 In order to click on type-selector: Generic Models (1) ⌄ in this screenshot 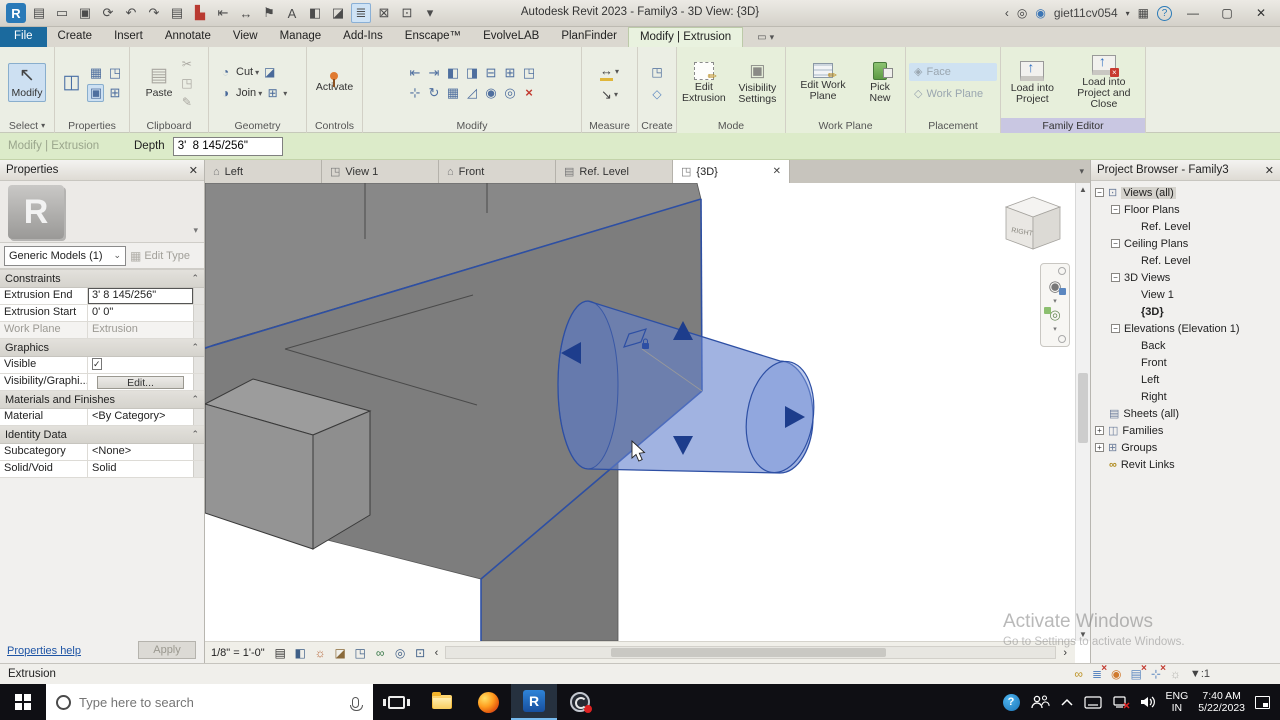, I will do `click(65, 255)`.